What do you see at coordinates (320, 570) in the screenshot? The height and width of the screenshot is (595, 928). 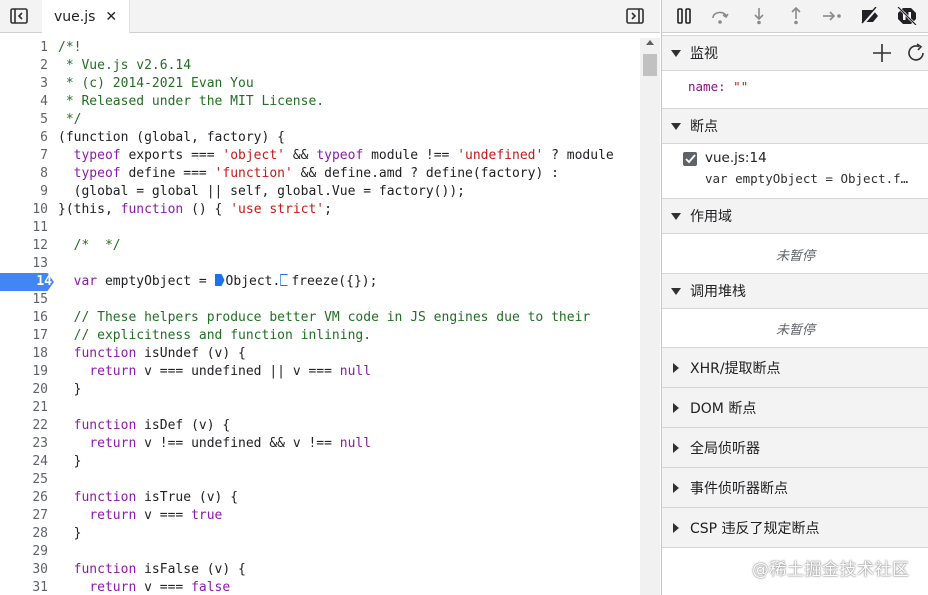 I see `code-line: 30 function isFalse (v) {` at bounding box center [320, 570].